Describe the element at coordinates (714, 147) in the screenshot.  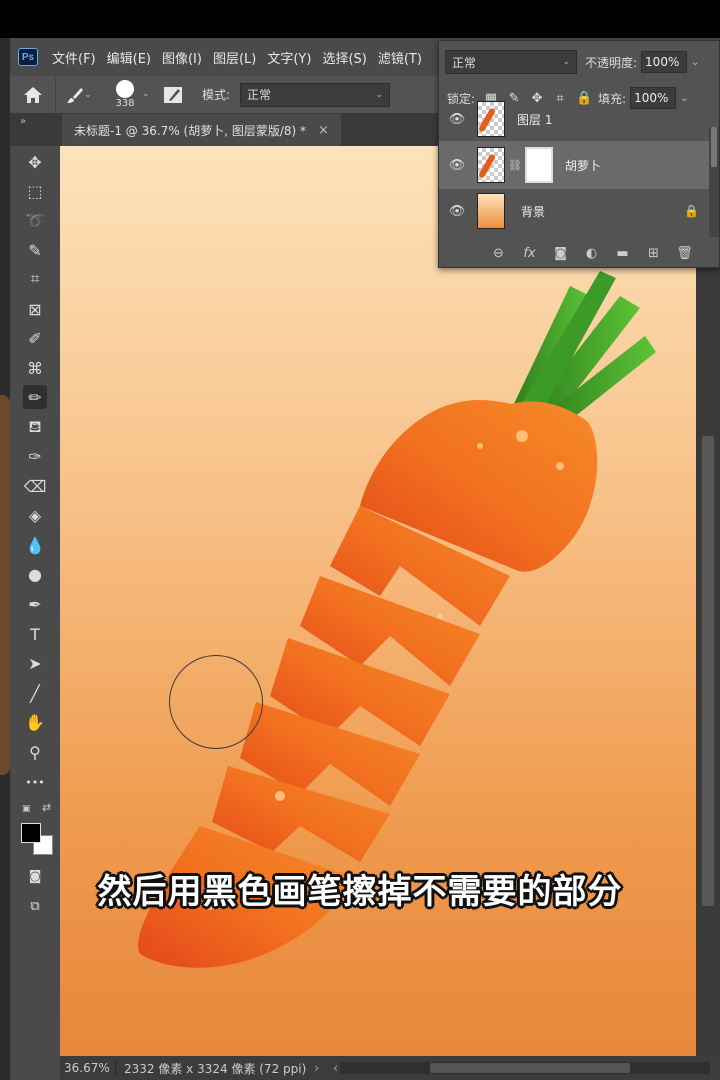
I see `layers-scroll-thumb` at that location.